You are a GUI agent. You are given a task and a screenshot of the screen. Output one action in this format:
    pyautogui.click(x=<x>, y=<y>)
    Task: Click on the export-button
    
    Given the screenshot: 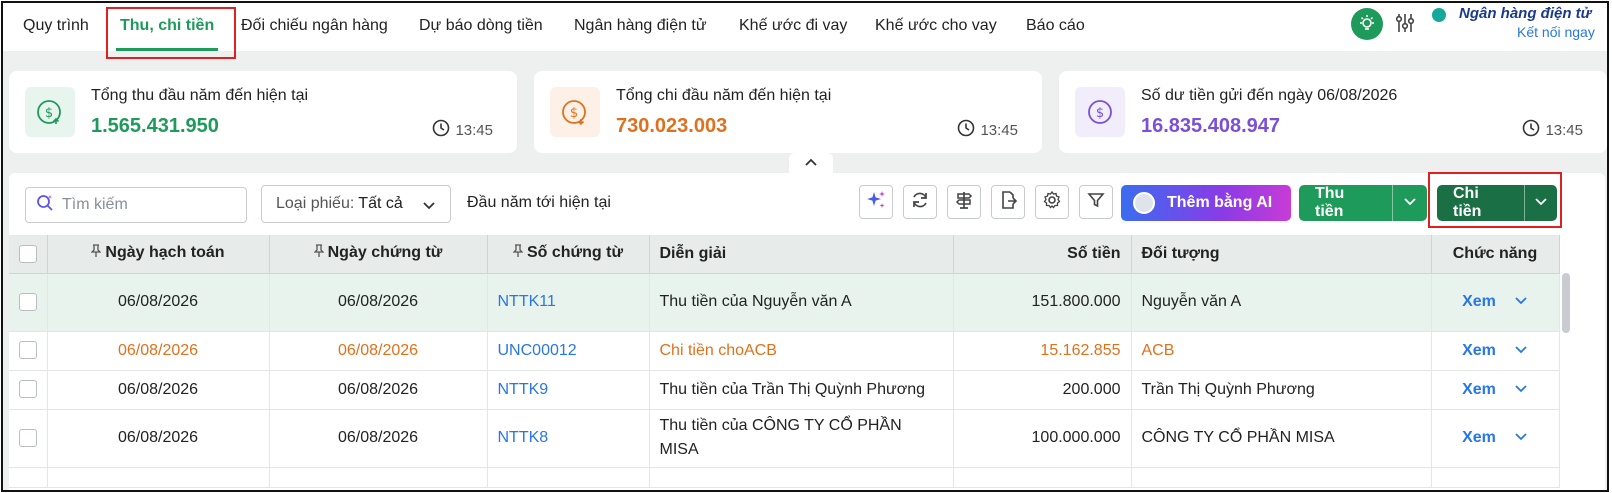 What is the action you would take?
    pyautogui.click(x=1008, y=202)
    